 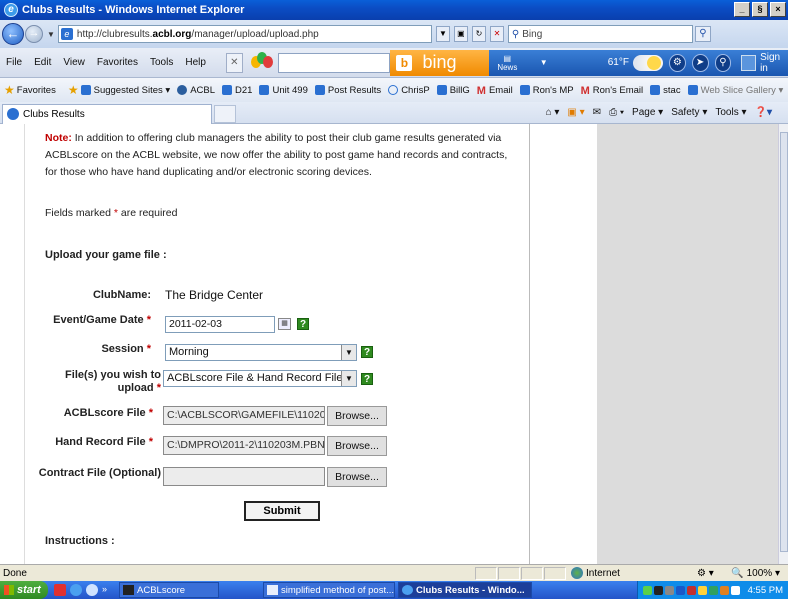 What do you see at coordinates (244, 415) in the screenshot?
I see `acblscore-file-input: C:\ACBLSCOR\GAMEFILE\110203` at bounding box center [244, 415].